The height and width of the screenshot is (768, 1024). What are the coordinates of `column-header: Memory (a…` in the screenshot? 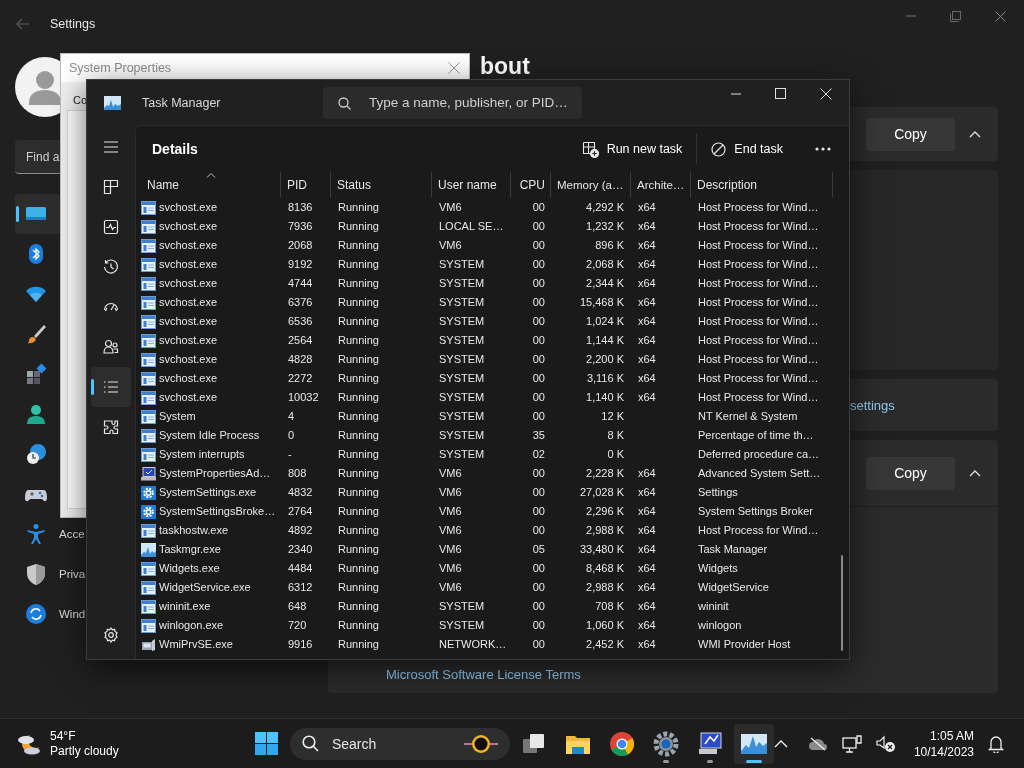 It's located at (591, 185).